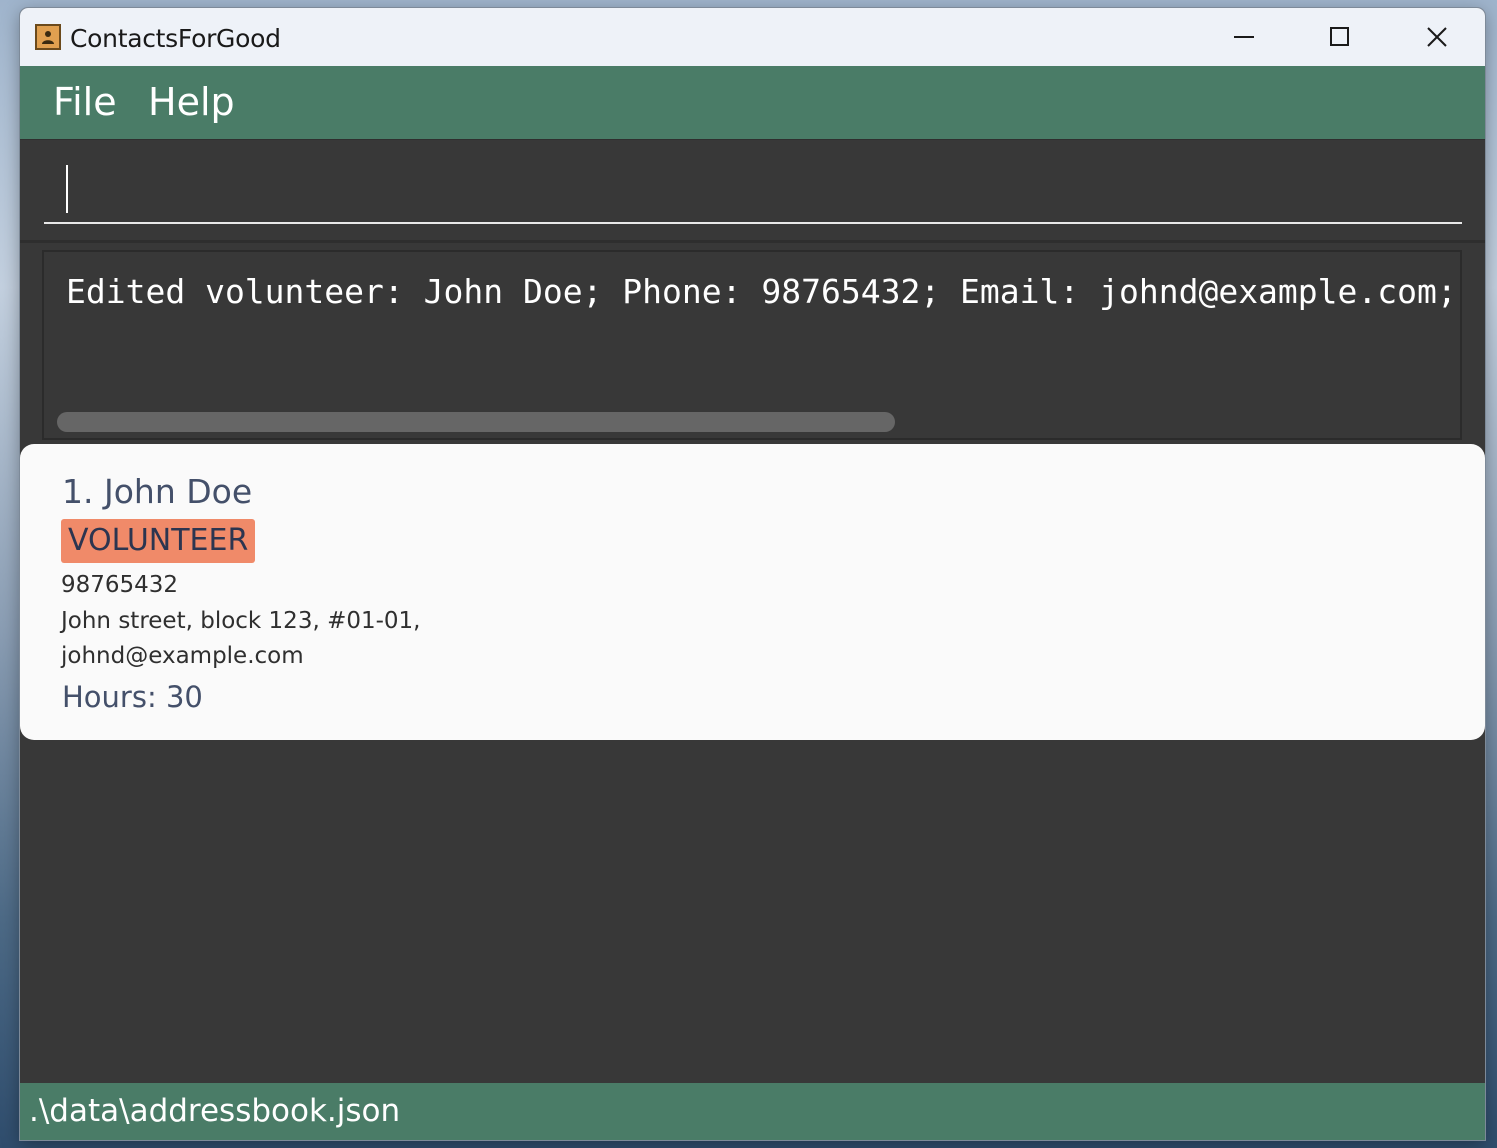  I want to click on person-phone: 98765432, so click(120, 585).